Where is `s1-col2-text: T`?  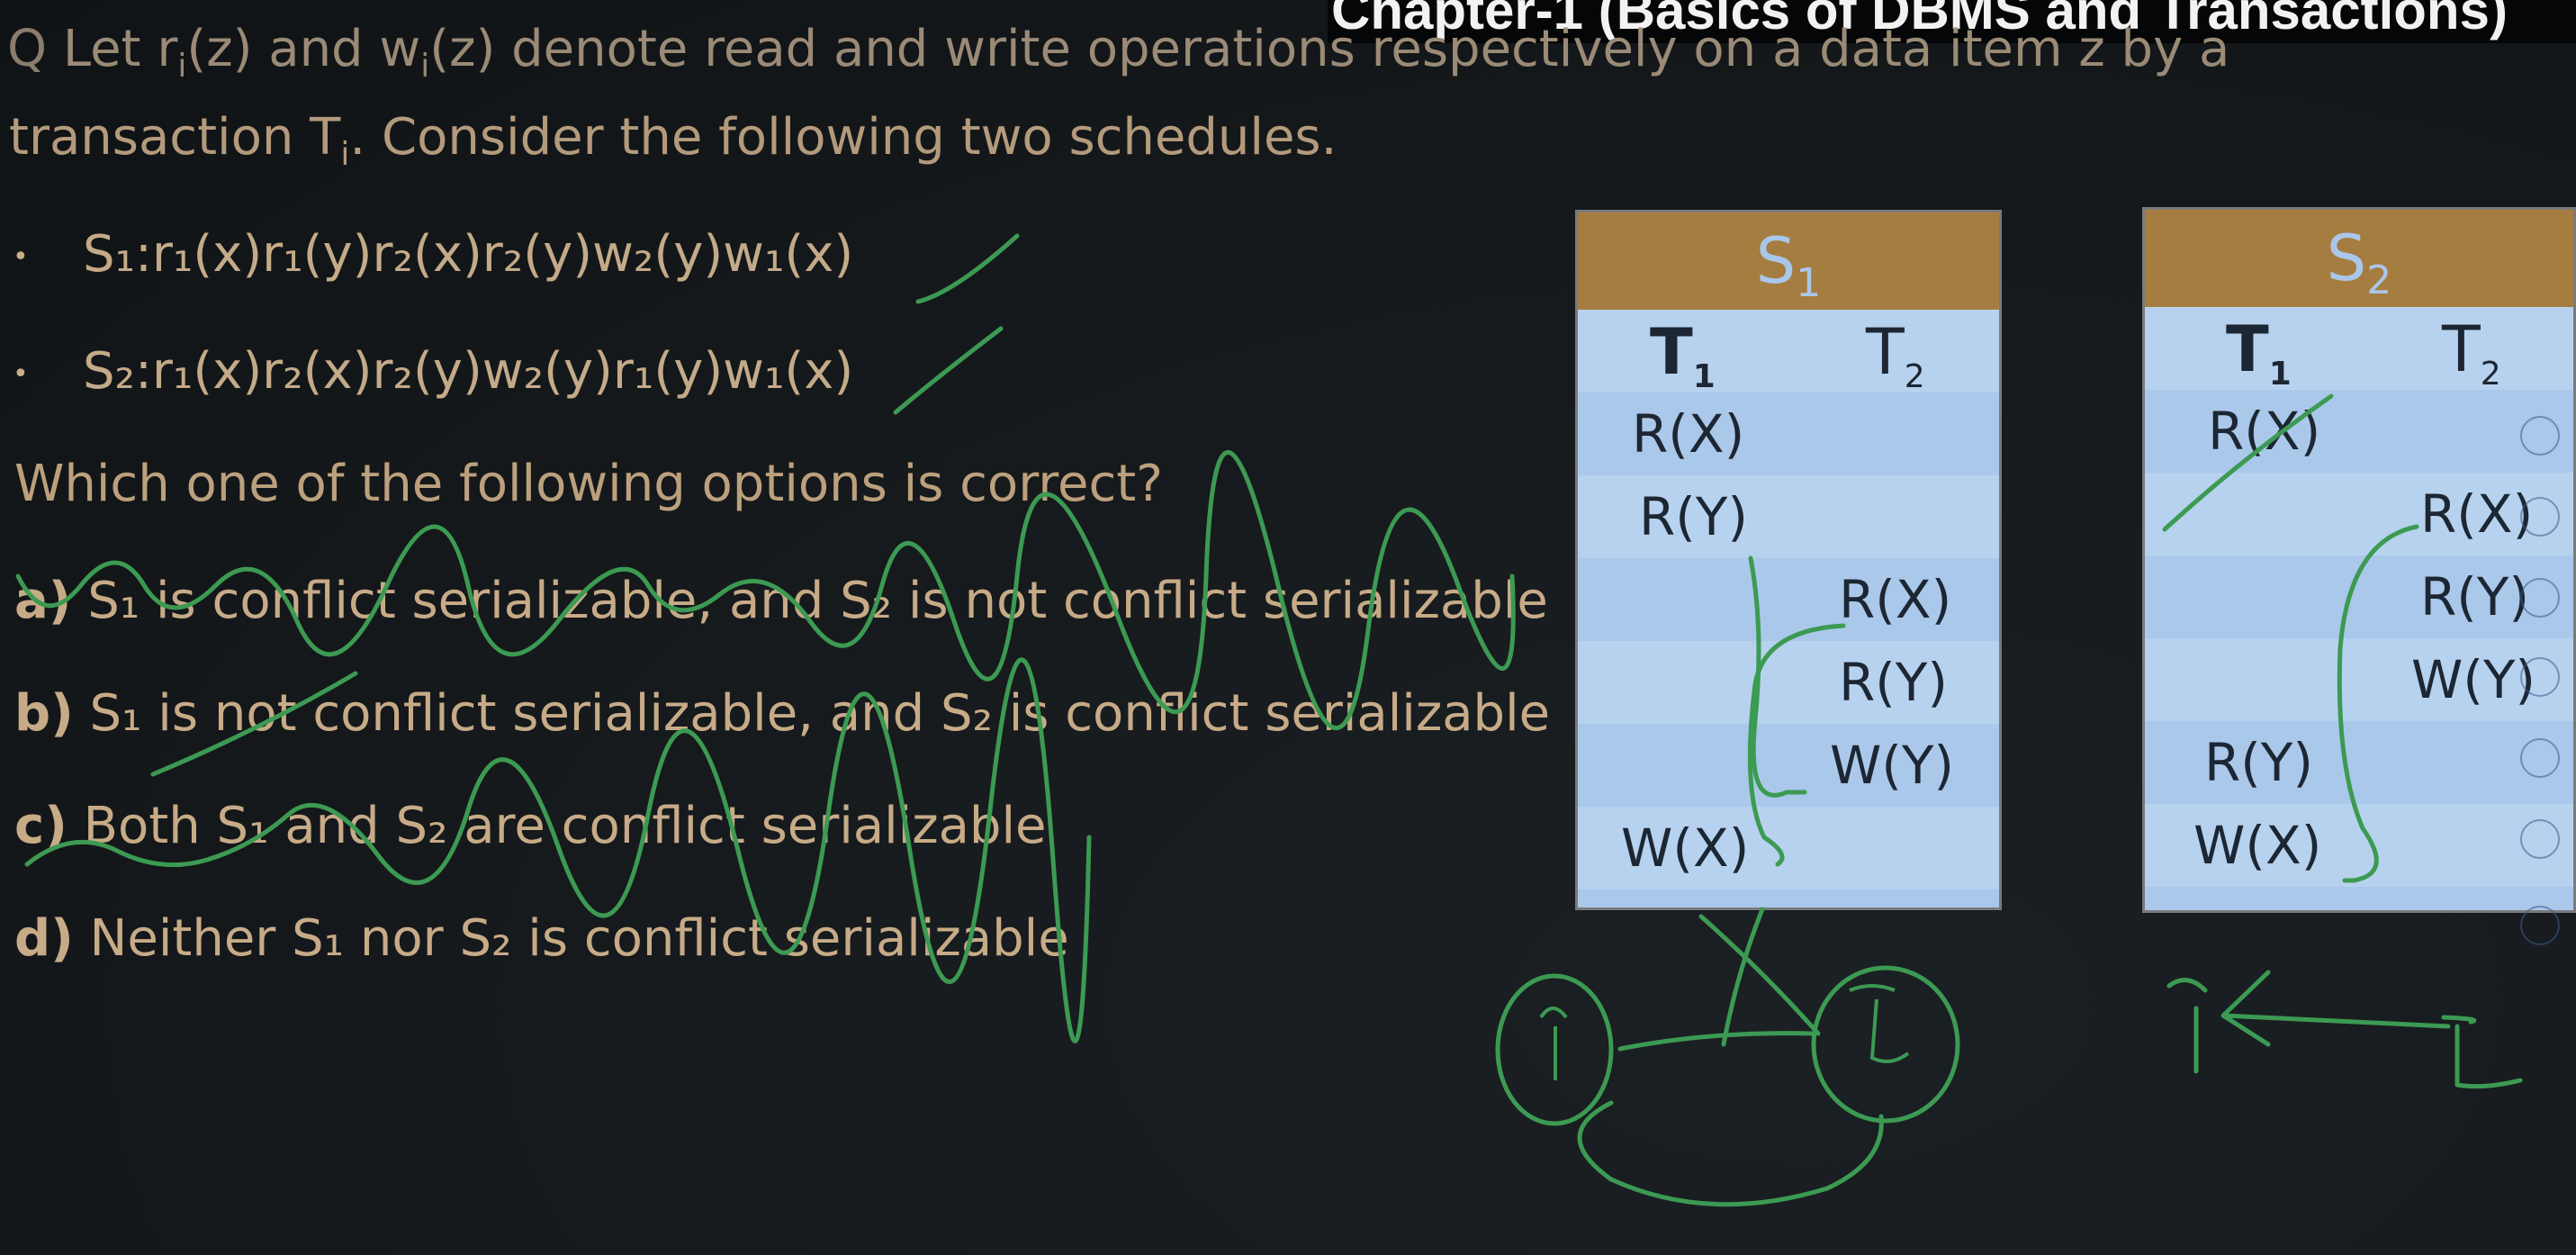
s1-col2-text: T is located at coordinates (1885, 352).